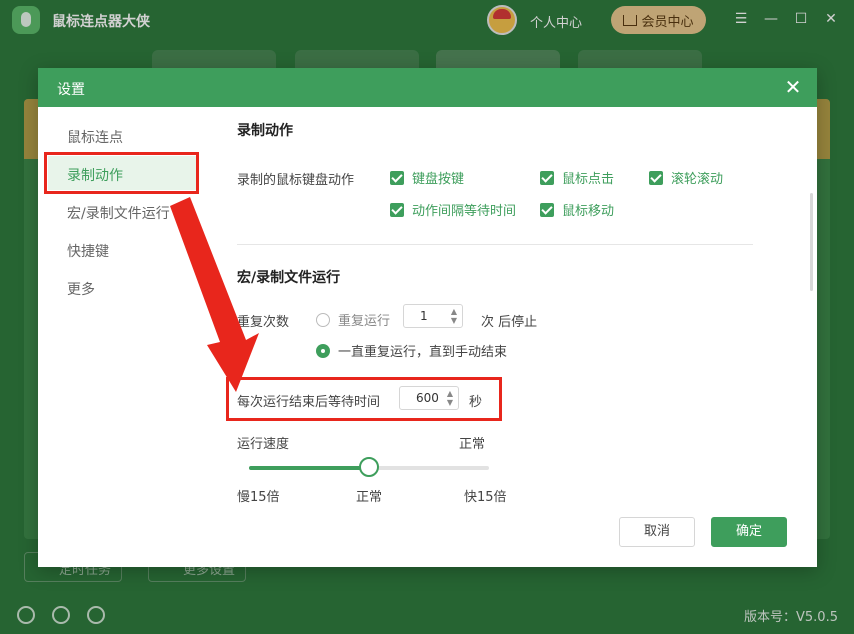 The height and width of the screenshot is (634, 854). I want to click on checkbox-mouse-move: 鼠标移动, so click(577, 209).